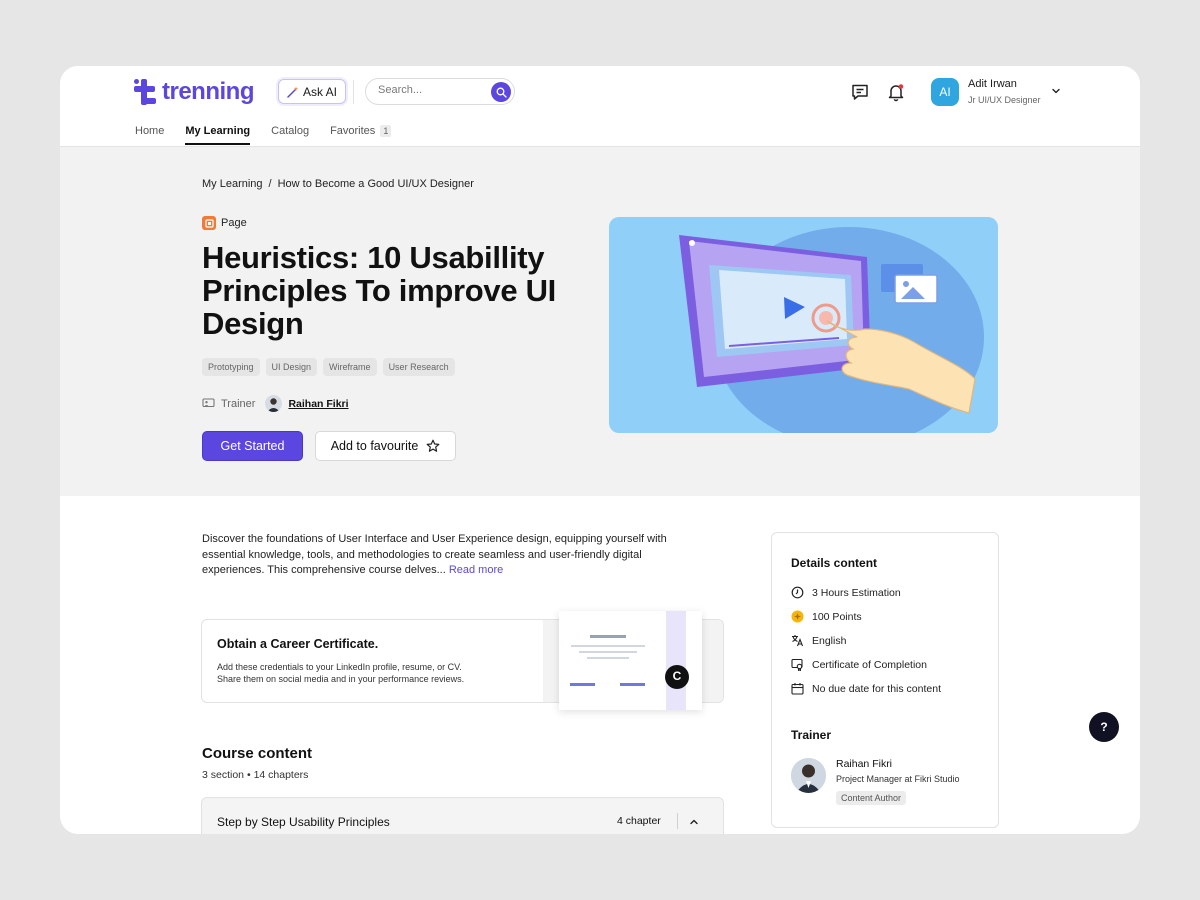 The width and height of the screenshot is (1200, 900). Describe the element at coordinates (218, 131) in the screenshot. I see `nav-label: My Learning` at that location.